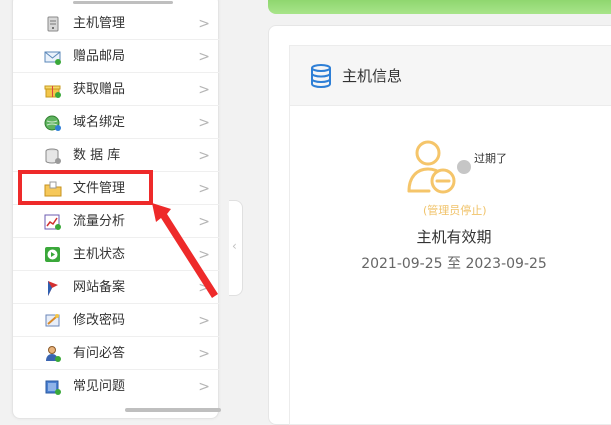  I want to click on sidebar-item-qa: 有问必答 >, so click(116, 353).